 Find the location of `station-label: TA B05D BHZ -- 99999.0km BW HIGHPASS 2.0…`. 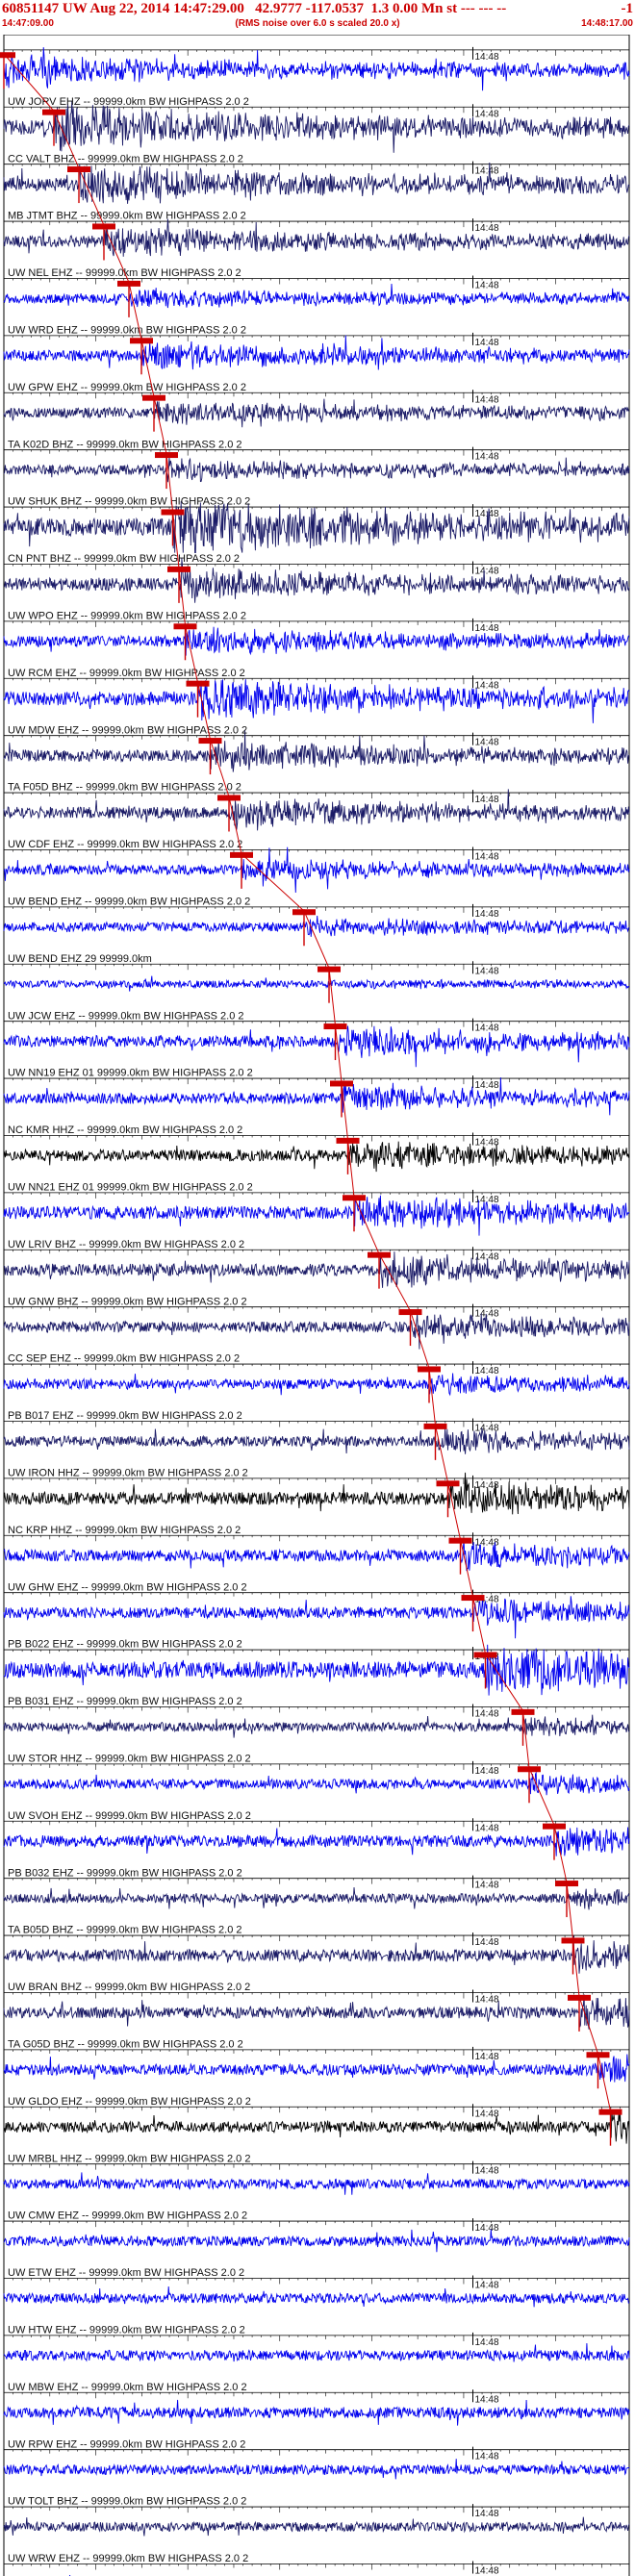

station-label: TA B05D BHZ -- 99999.0km BW HIGHPASS 2.0… is located at coordinates (125, 1931).